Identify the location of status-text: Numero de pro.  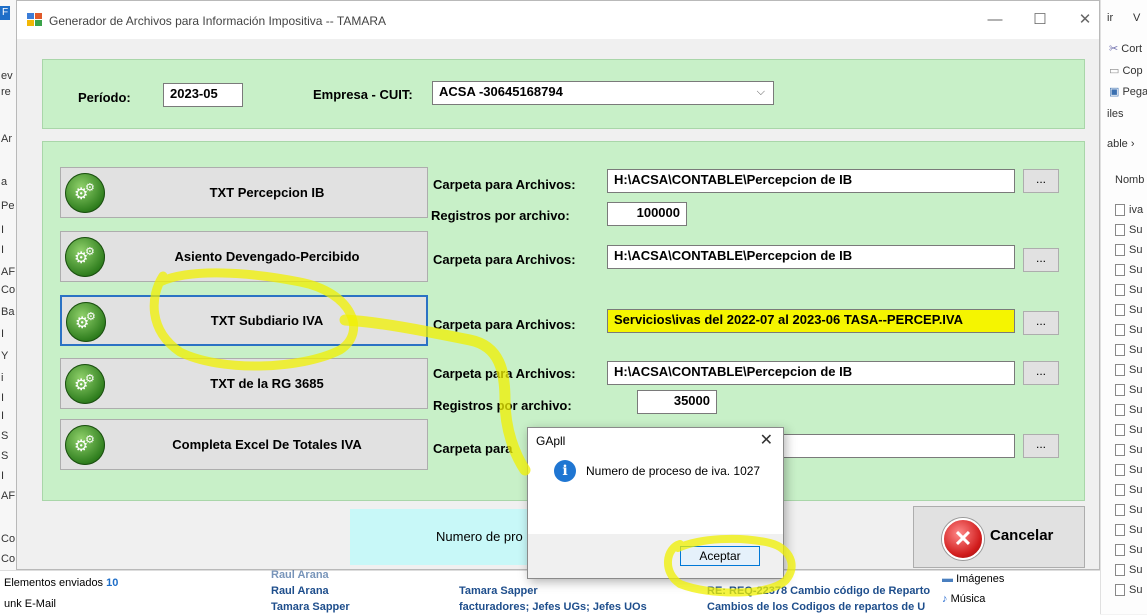
(479, 536).